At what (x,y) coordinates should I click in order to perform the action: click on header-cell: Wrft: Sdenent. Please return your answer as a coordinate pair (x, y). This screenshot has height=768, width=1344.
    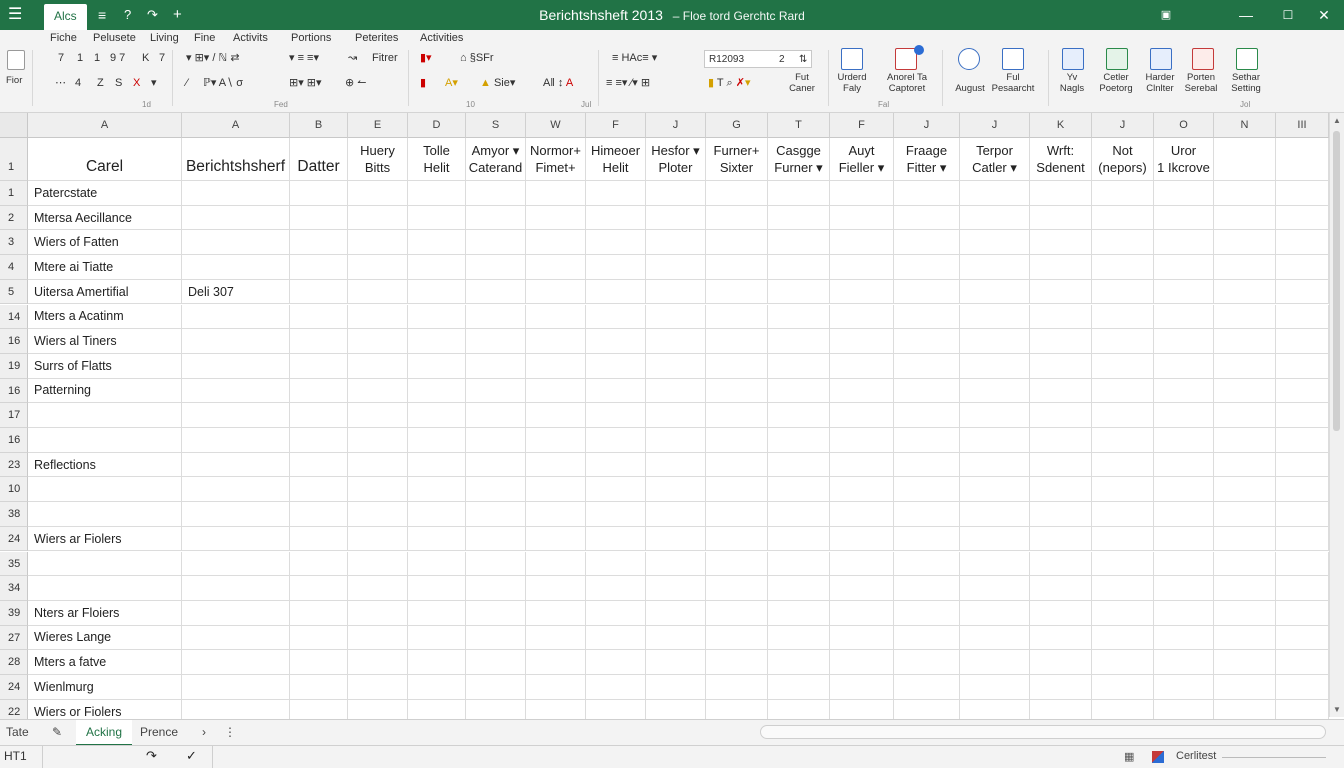
    Looking at the image, I should click on (1061, 159).